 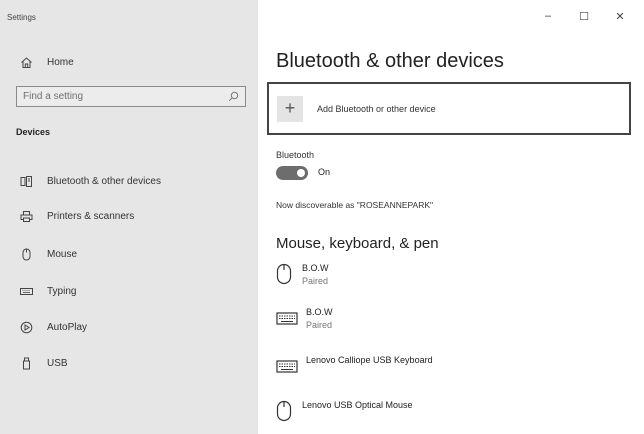 I want to click on add-device-button: + Add Bluetooth or other device, so click(x=449, y=108).